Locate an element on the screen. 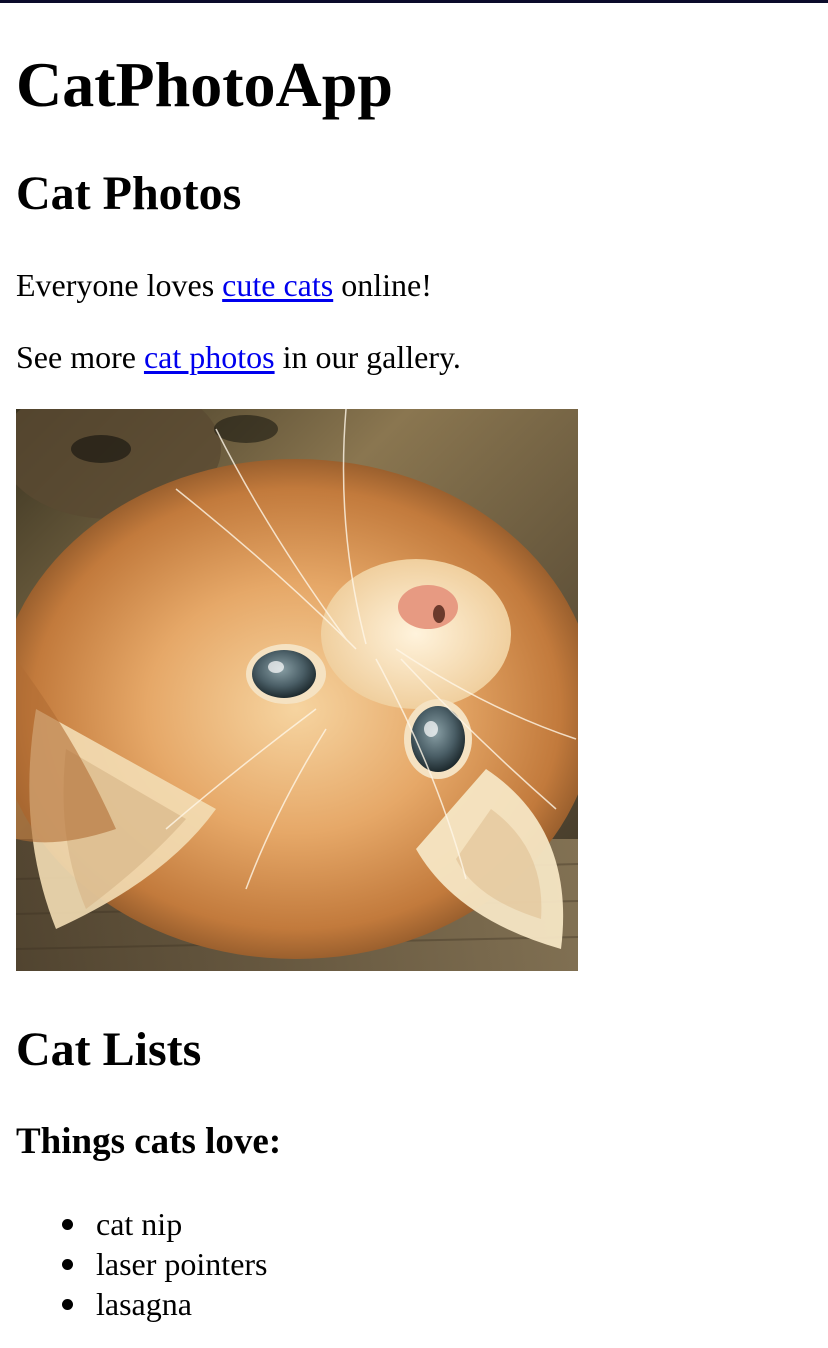 This screenshot has width=828, height=1348. list-item: cat nip is located at coordinates (142, 1224).